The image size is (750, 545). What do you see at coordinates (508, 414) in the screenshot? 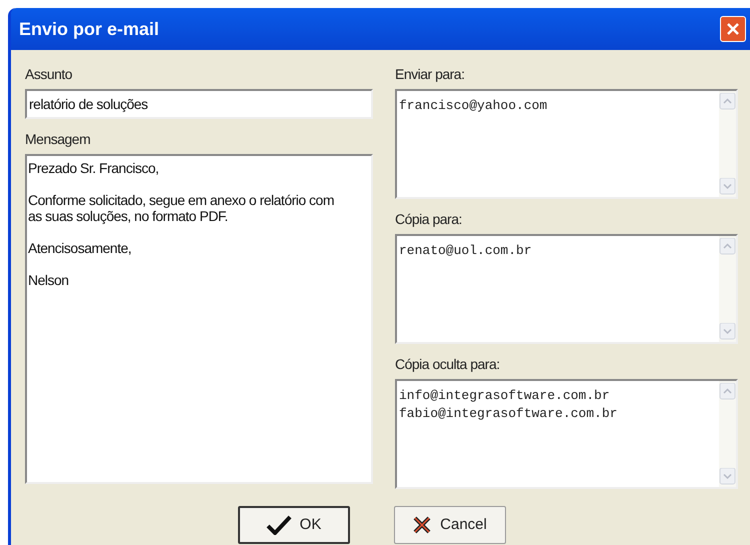
I see `email-address: fabio@integrasoftware.com.br` at bounding box center [508, 414].